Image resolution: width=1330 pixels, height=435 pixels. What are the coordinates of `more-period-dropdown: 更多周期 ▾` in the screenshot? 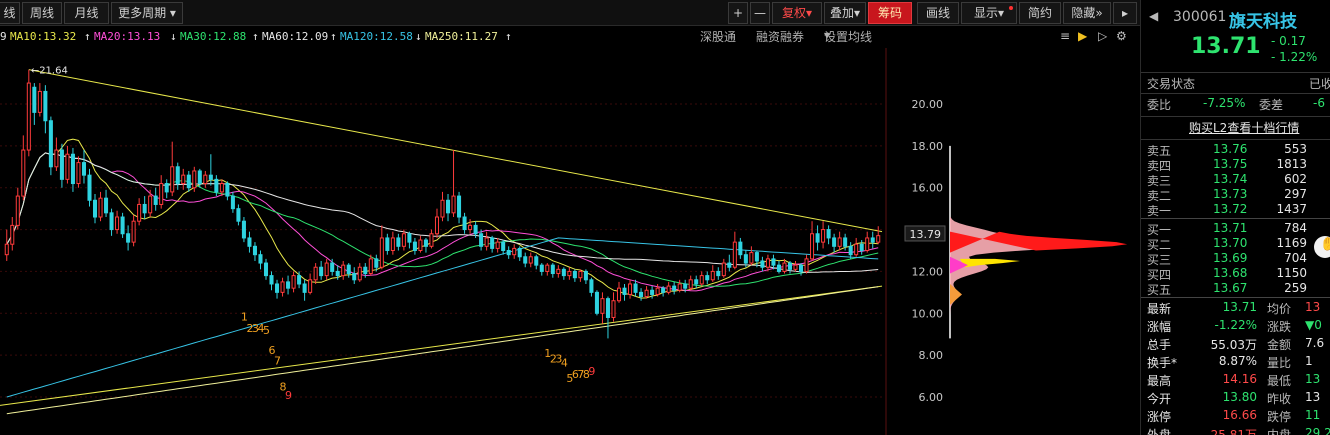 It's located at (147, 13).